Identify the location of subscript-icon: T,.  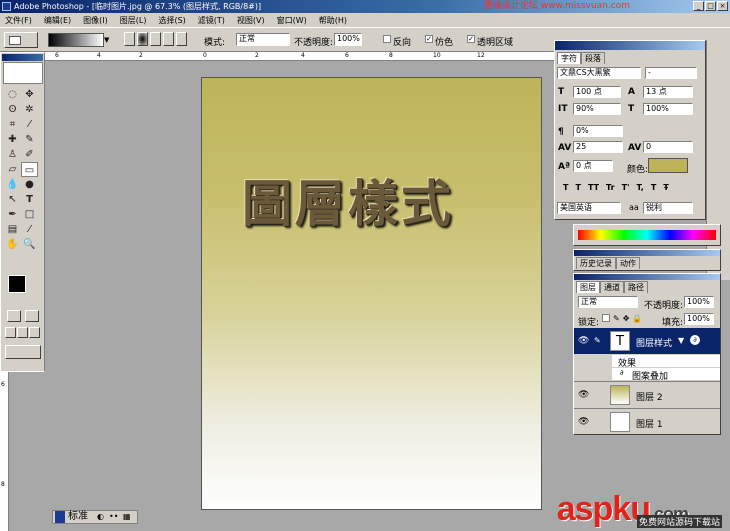
(639, 187).